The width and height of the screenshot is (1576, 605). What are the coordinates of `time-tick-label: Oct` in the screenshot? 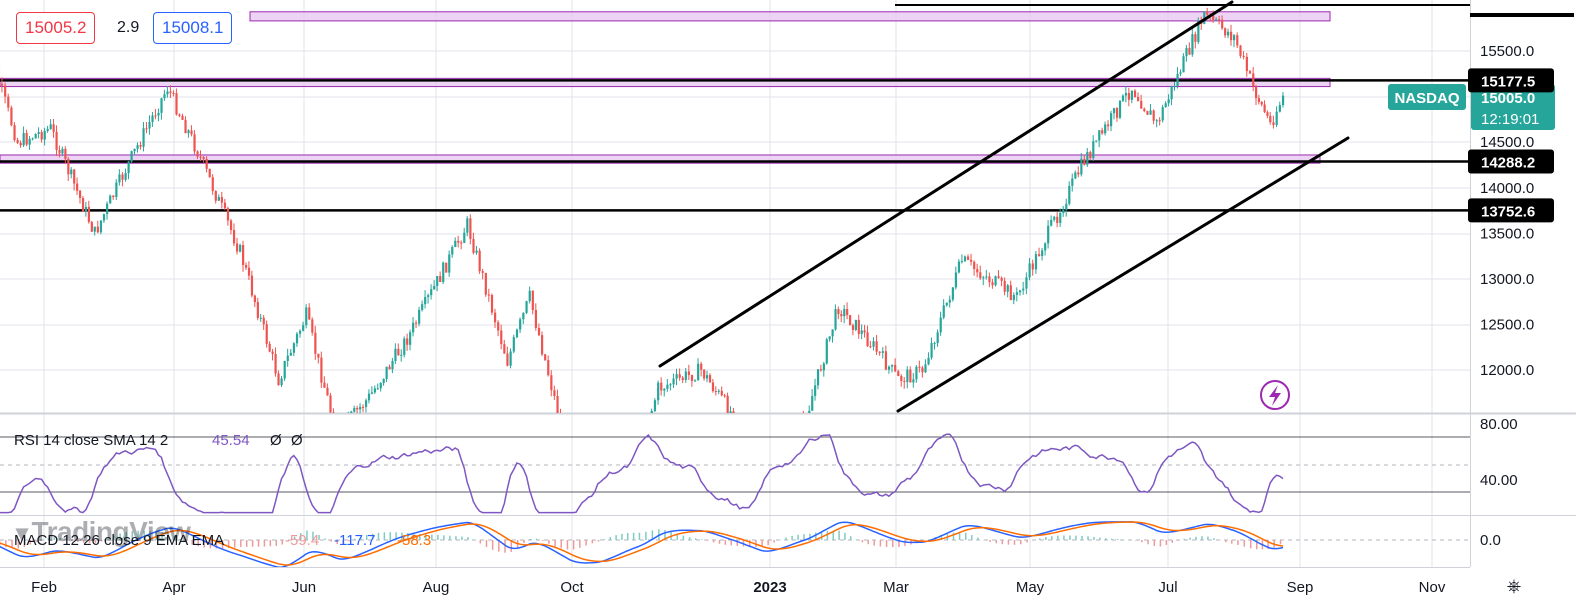 It's located at (572, 587).